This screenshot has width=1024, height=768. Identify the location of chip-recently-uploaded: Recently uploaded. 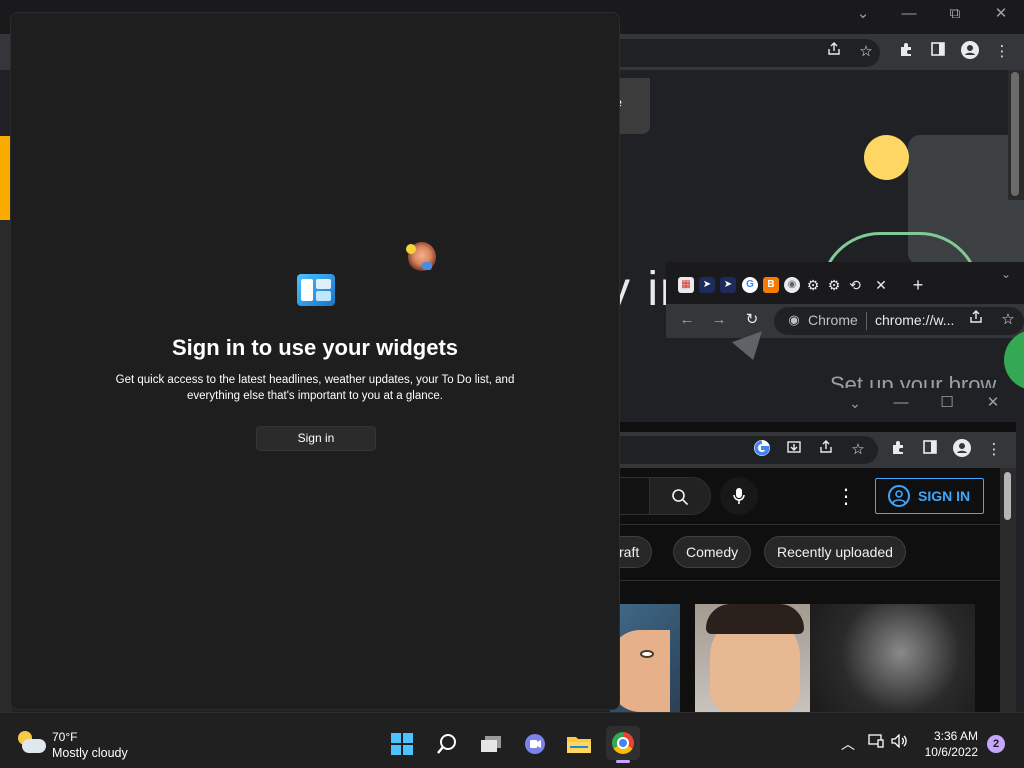
(835, 552).